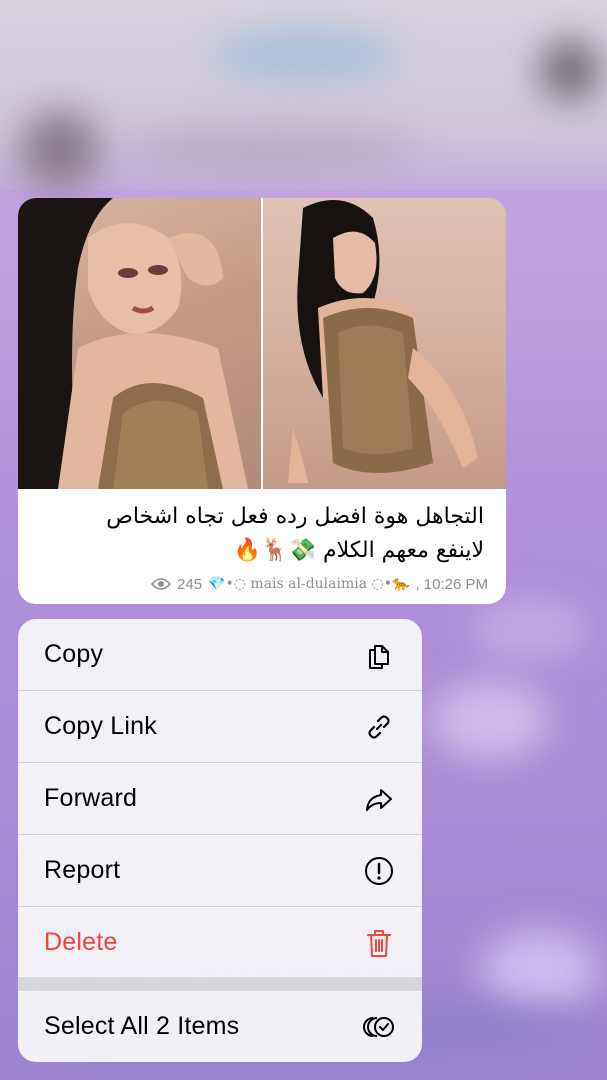 The width and height of the screenshot is (607, 1080). What do you see at coordinates (379, 655) in the screenshot?
I see `copy-icon` at bounding box center [379, 655].